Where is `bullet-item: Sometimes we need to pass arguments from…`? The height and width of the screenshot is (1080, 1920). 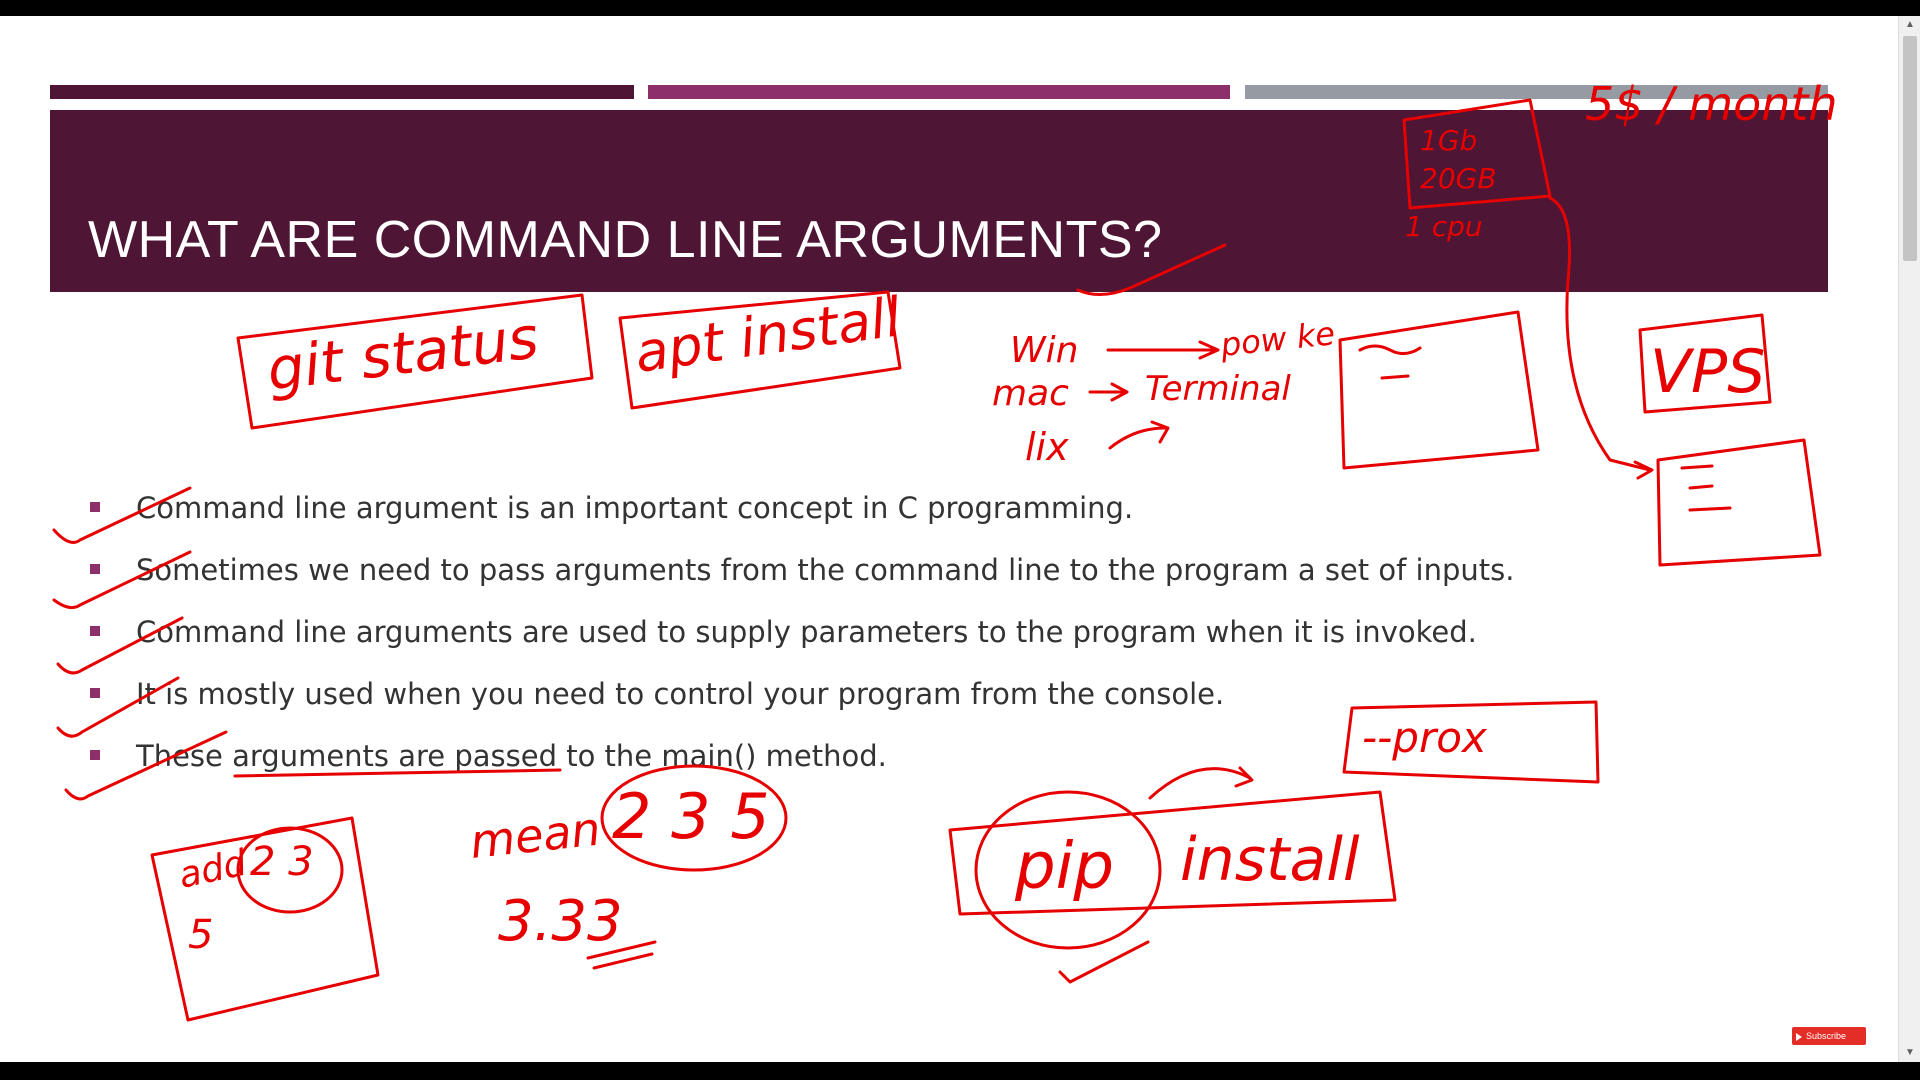
bullet-item: Sometimes we need to pass arguments from… is located at coordinates (838, 579).